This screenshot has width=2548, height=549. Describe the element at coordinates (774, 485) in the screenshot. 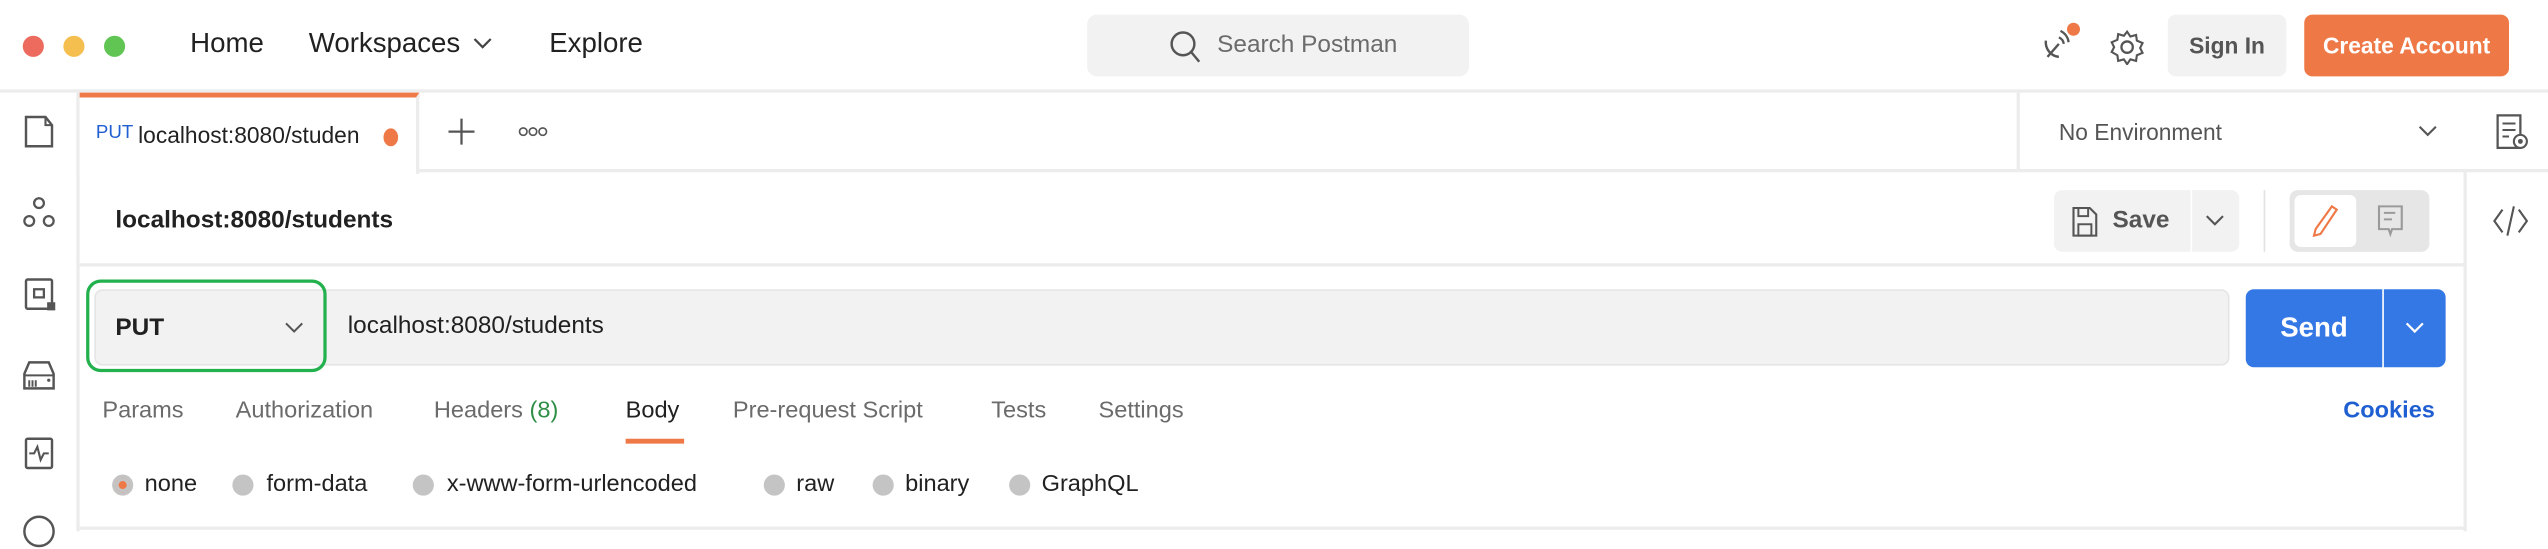

I see `radio-raw` at that location.